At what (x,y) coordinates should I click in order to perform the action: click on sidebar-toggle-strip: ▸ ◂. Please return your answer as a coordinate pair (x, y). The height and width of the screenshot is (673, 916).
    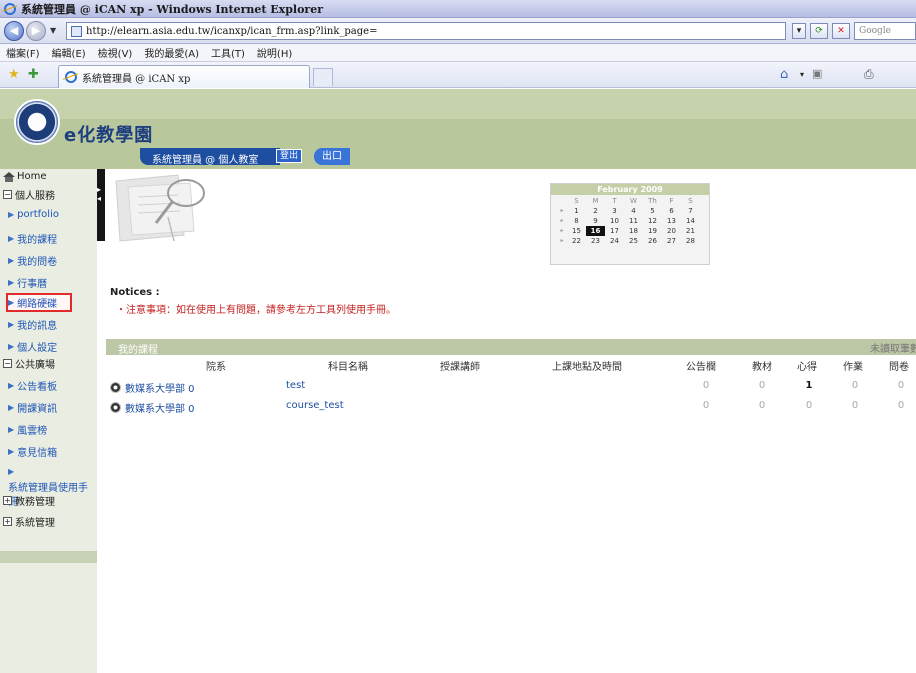
    Looking at the image, I should click on (101, 205).